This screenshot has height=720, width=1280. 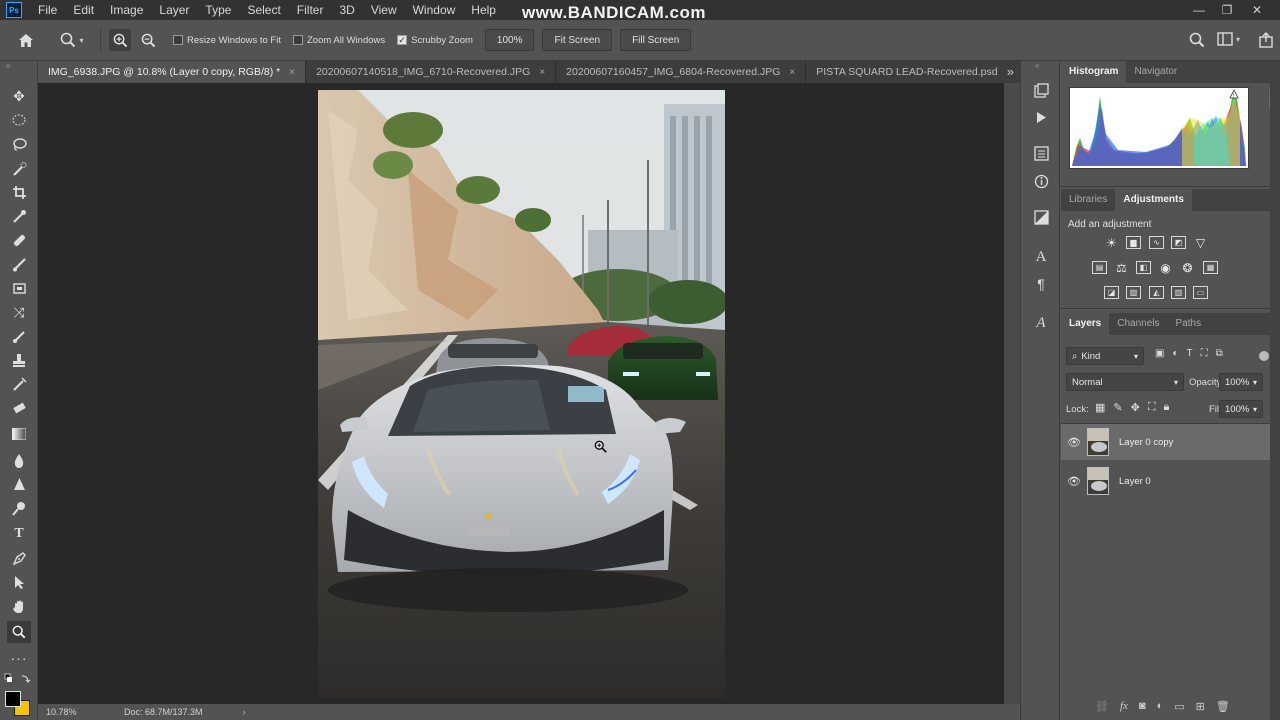 What do you see at coordinates (19, 534) in the screenshot?
I see `type-tool-icon: T` at bounding box center [19, 534].